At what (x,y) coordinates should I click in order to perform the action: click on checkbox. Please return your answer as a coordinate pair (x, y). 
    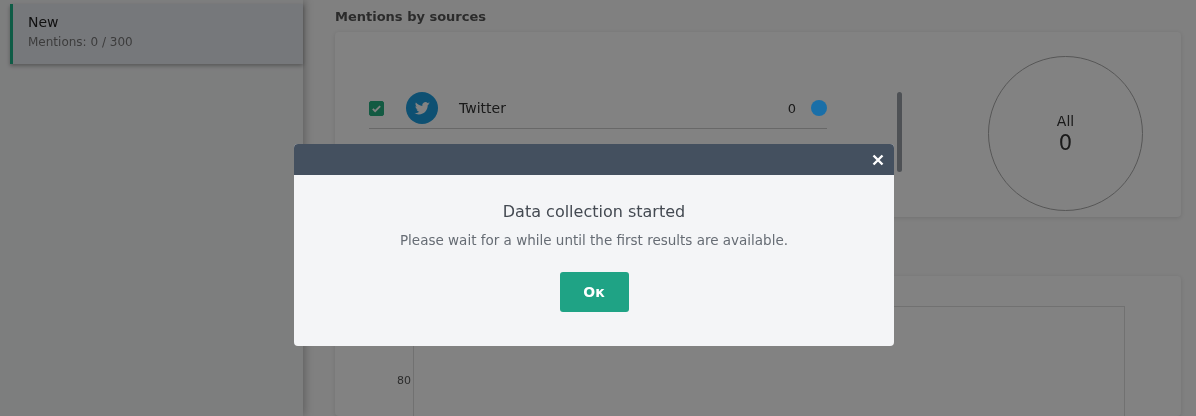
    Looking at the image, I should click on (376, 108).